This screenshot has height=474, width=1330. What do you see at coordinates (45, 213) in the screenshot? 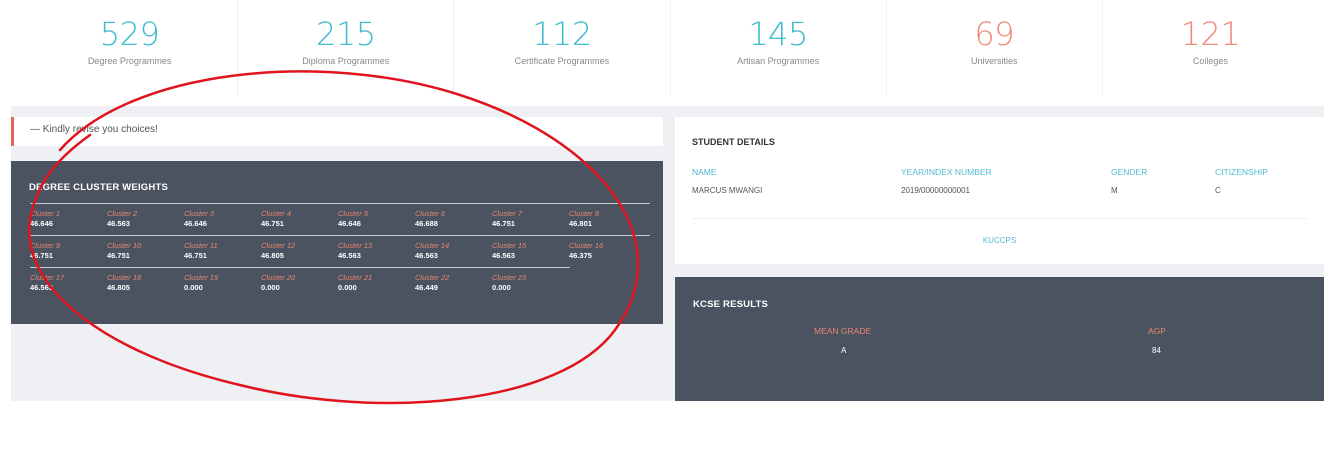
I see `cluster-name: Cluster 1` at bounding box center [45, 213].